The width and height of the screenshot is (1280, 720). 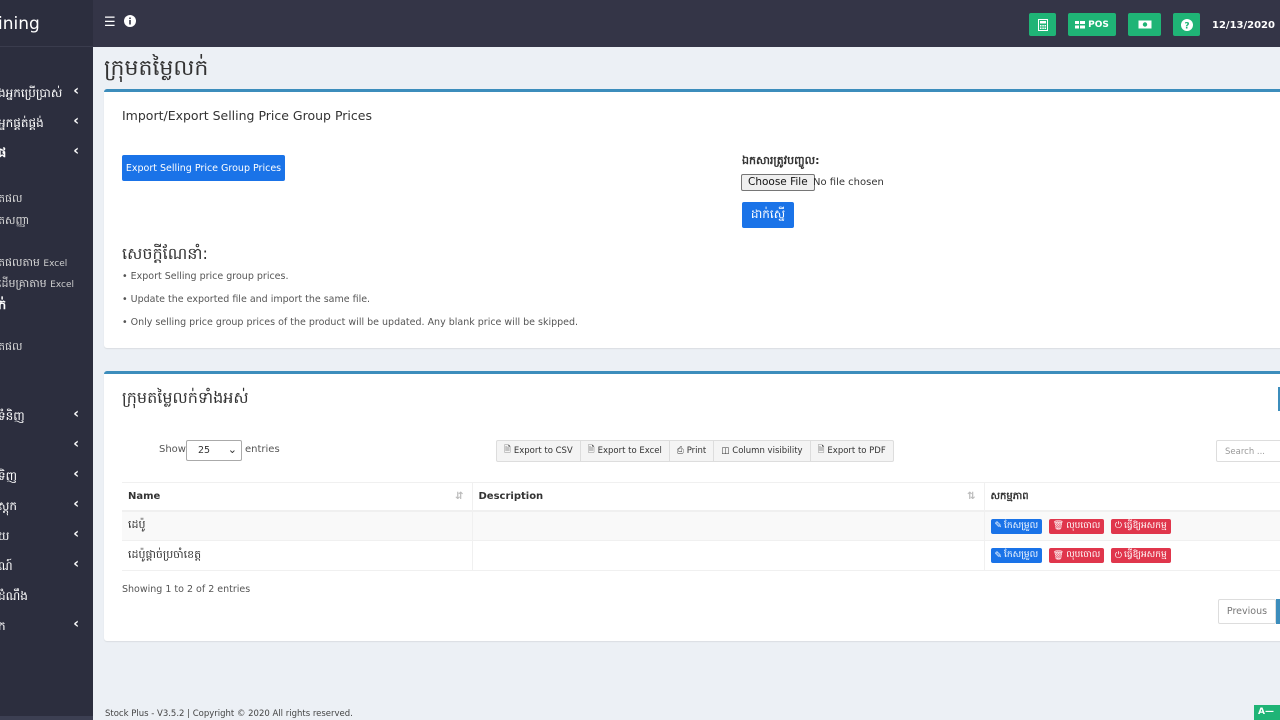 What do you see at coordinates (130, 23) in the screenshot?
I see `info-icon` at bounding box center [130, 23].